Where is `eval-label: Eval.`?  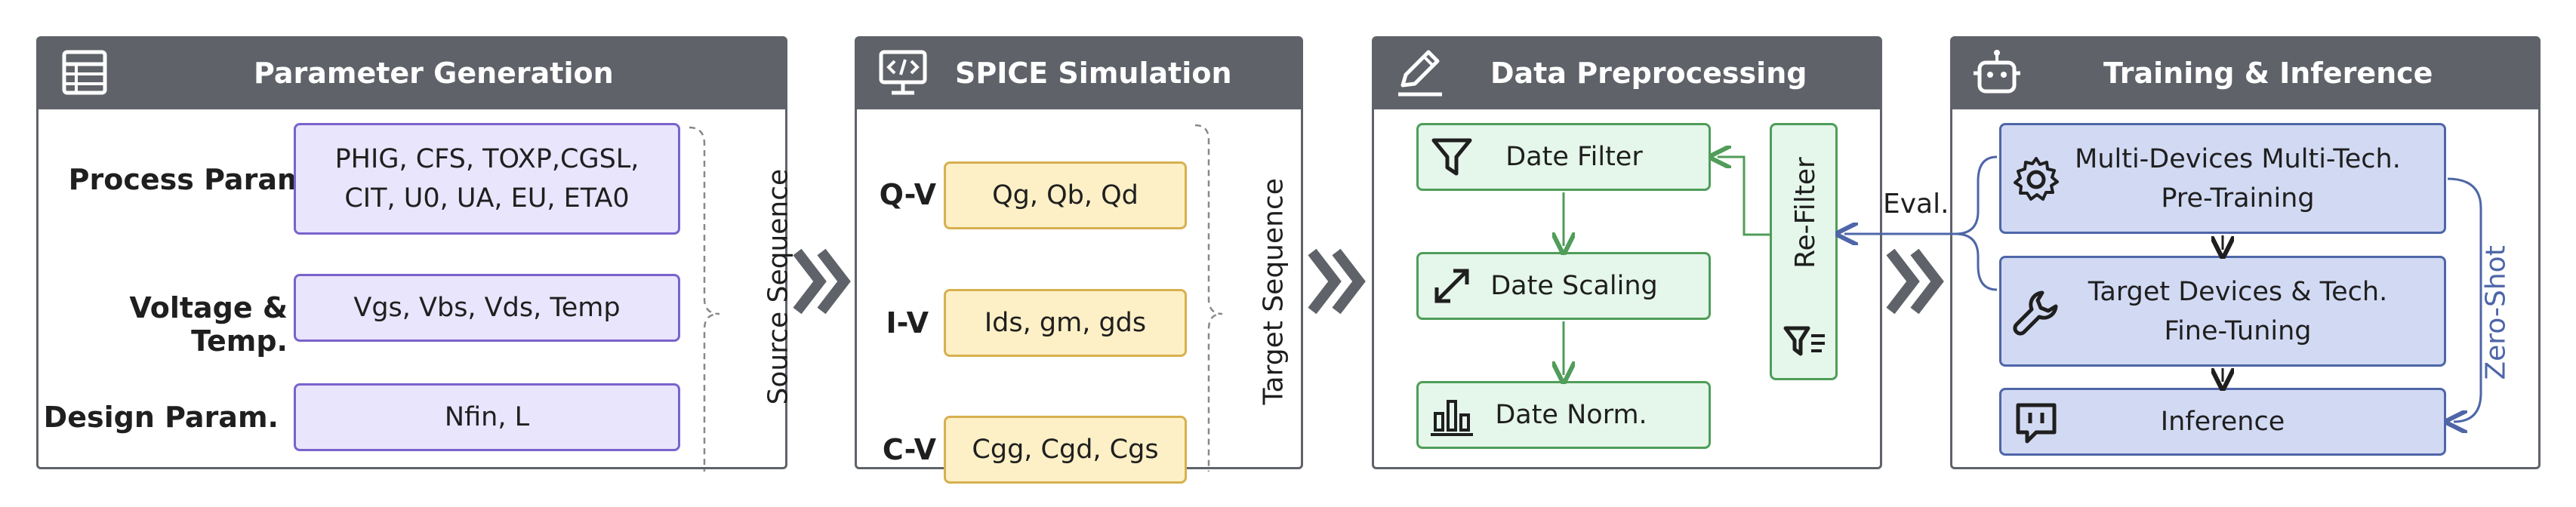 eval-label: Eval. is located at coordinates (1916, 204).